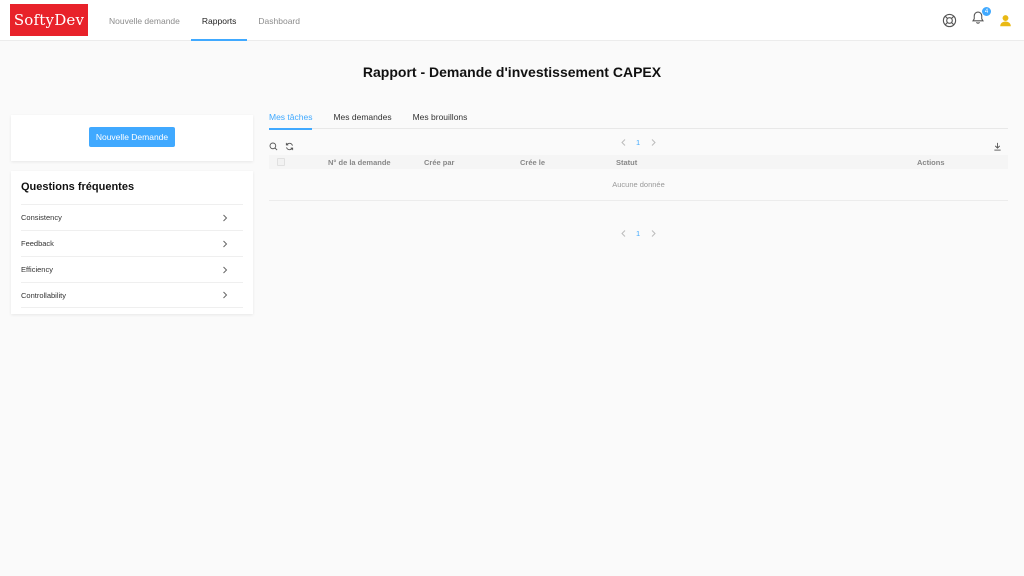 This screenshot has width=1024, height=576. What do you see at coordinates (291, 119) in the screenshot?
I see `tab-mes-taches: Mes tâches` at bounding box center [291, 119].